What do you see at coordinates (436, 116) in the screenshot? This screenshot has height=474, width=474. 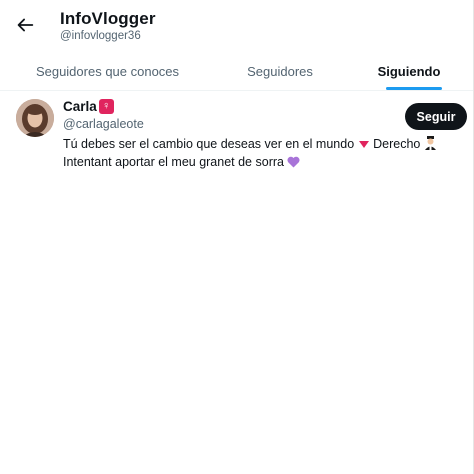 I see `follow-button: Seguir` at bounding box center [436, 116].